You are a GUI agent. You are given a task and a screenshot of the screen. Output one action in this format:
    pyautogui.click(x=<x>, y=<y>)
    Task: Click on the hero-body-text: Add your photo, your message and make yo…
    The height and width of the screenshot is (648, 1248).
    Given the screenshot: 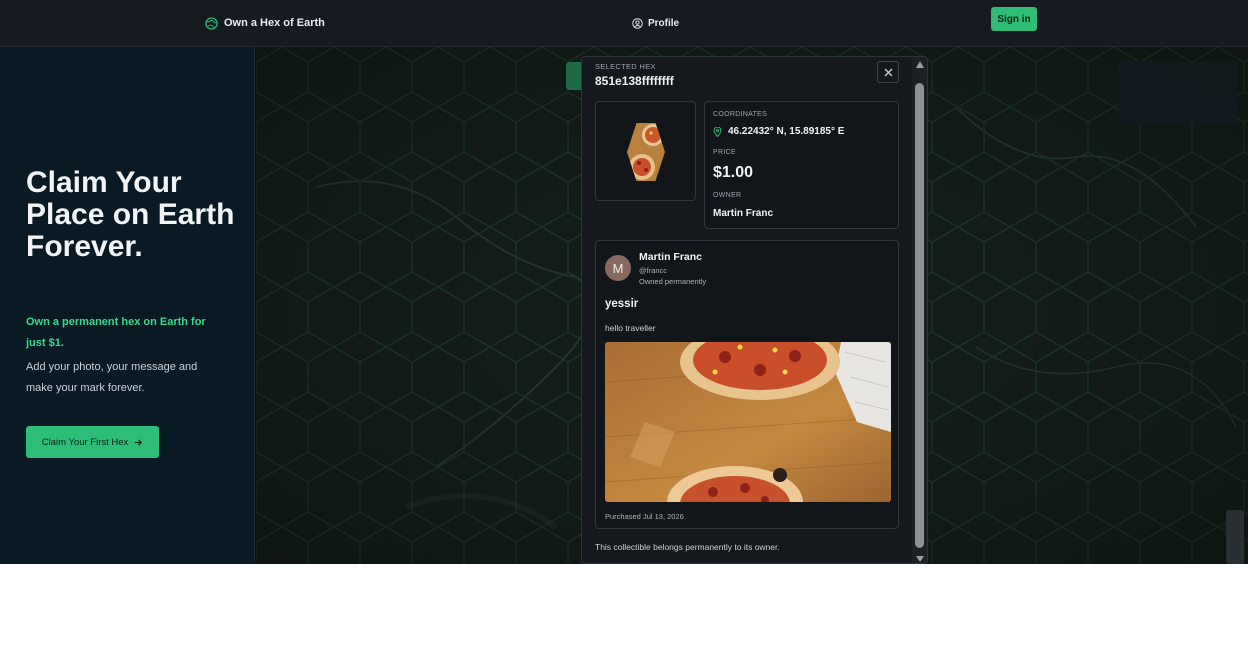 What is the action you would take?
    pyautogui.click(x=112, y=377)
    